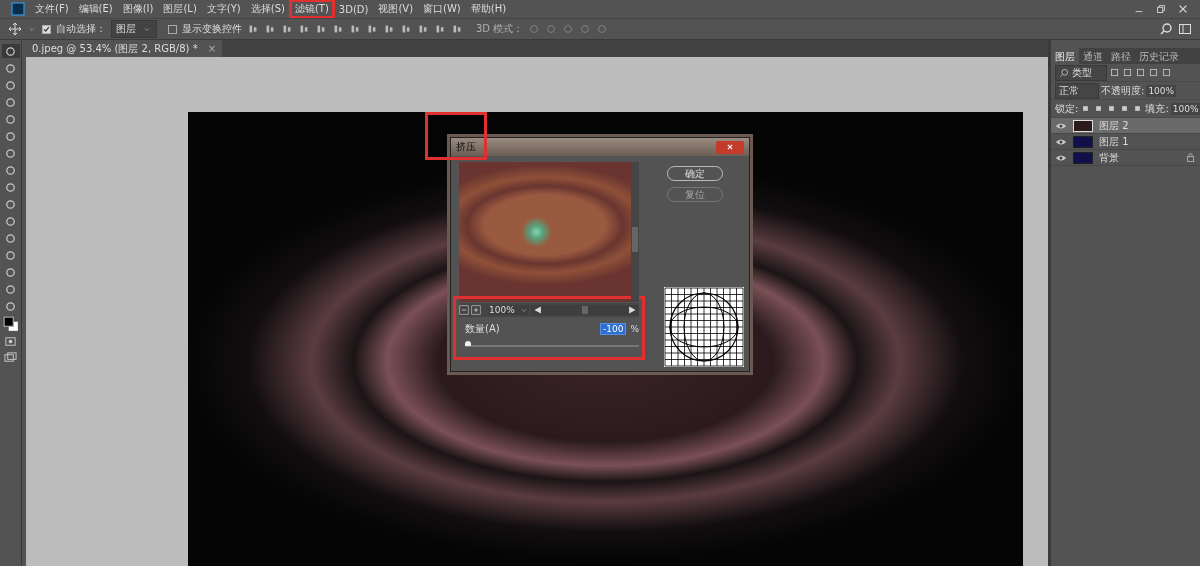 The height and width of the screenshot is (566, 1200). What do you see at coordinates (267, 9) in the screenshot?
I see `menu-item: 选择(S)` at bounding box center [267, 9].